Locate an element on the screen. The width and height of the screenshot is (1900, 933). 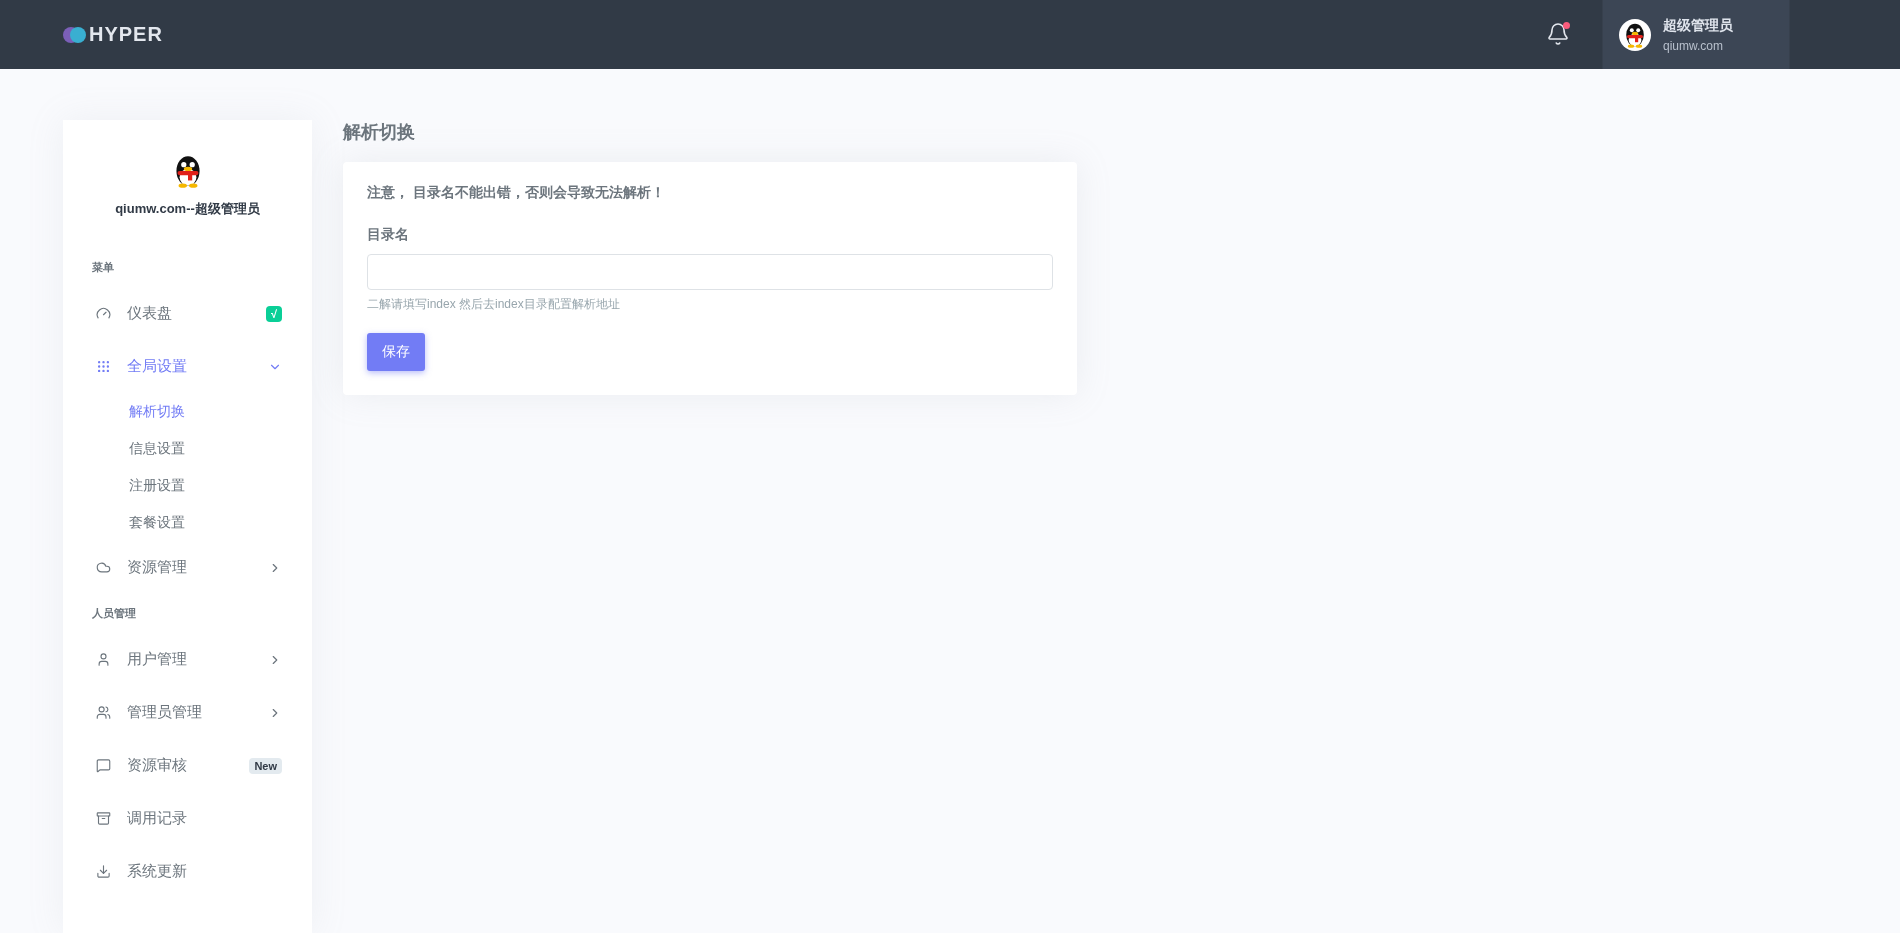
notification-button is located at coordinates (1559, 34).